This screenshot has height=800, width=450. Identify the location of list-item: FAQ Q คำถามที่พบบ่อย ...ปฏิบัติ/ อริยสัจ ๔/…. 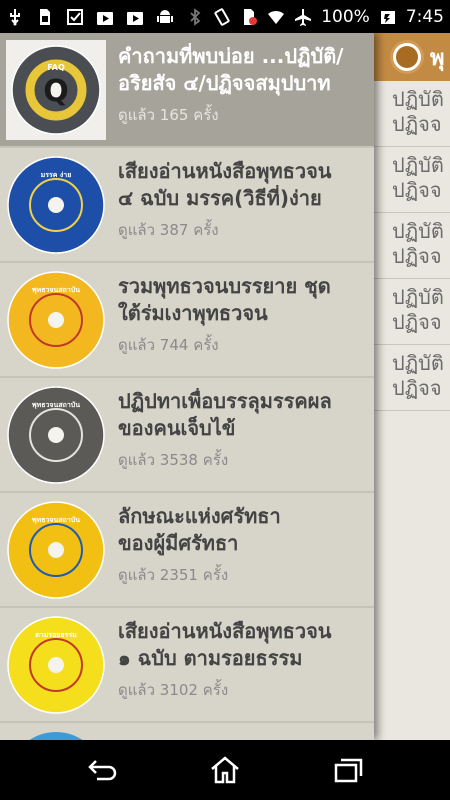
(187, 90).